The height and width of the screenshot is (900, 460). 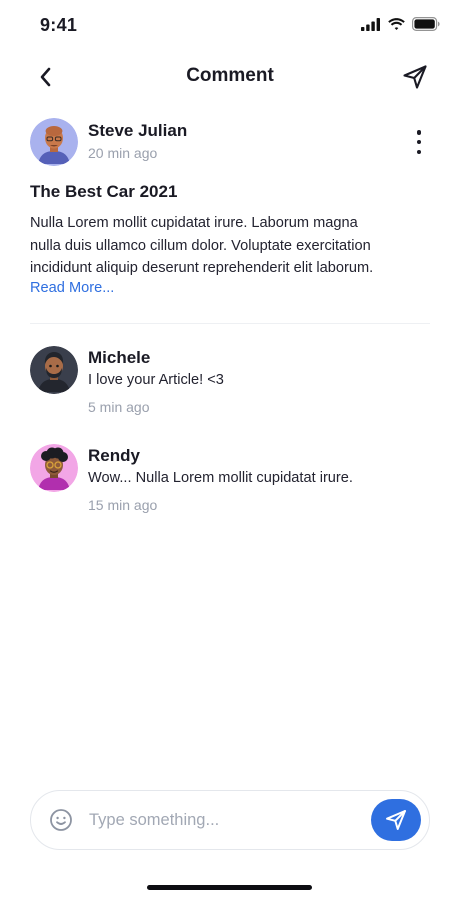 I want to click on status-bar: 9:41, so click(x=230, y=26).